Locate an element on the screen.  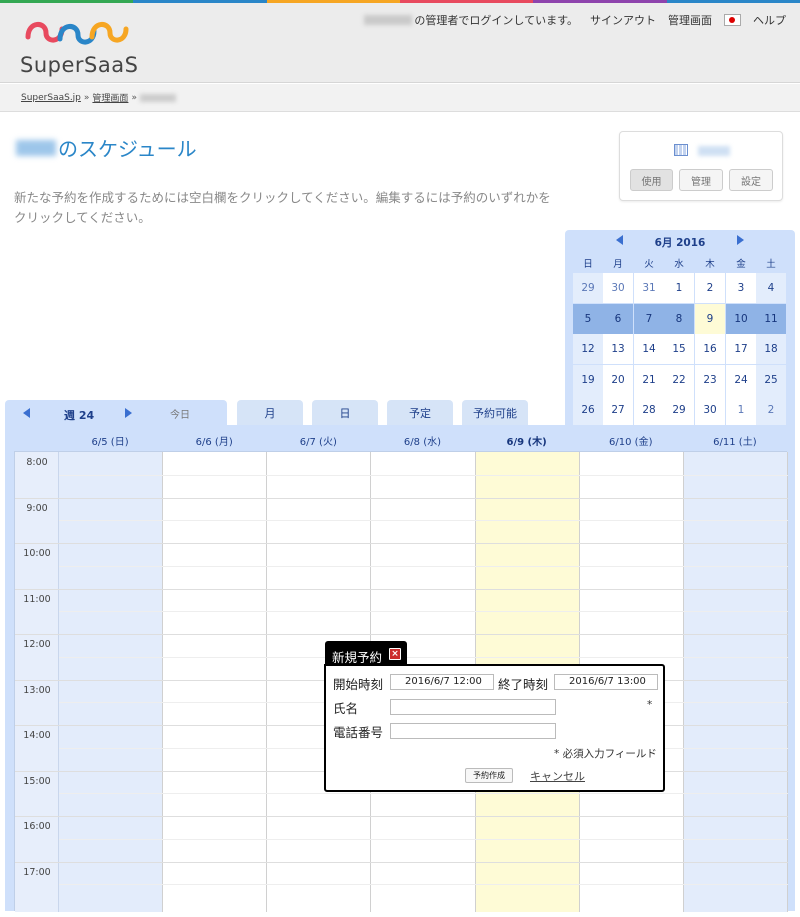
mini-calendar-day: 31 is located at coordinates (649, 288).